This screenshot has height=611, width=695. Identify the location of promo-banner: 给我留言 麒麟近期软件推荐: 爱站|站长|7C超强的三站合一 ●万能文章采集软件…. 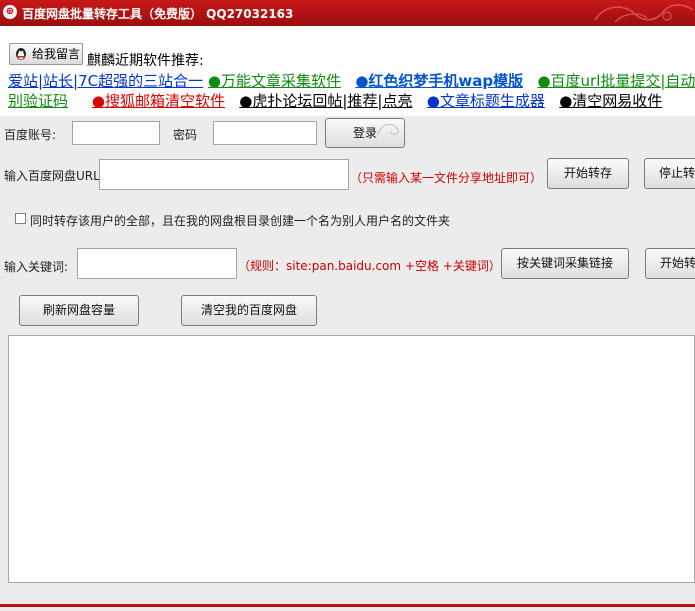
(347, 71).